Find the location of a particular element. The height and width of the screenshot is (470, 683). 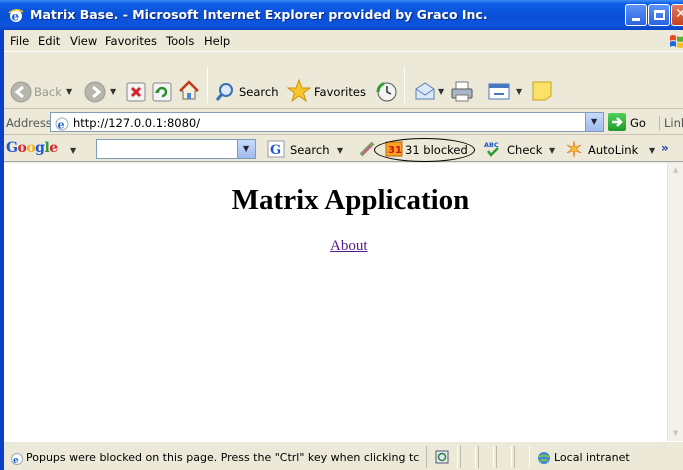

page-status-icon: e is located at coordinates (17, 459).